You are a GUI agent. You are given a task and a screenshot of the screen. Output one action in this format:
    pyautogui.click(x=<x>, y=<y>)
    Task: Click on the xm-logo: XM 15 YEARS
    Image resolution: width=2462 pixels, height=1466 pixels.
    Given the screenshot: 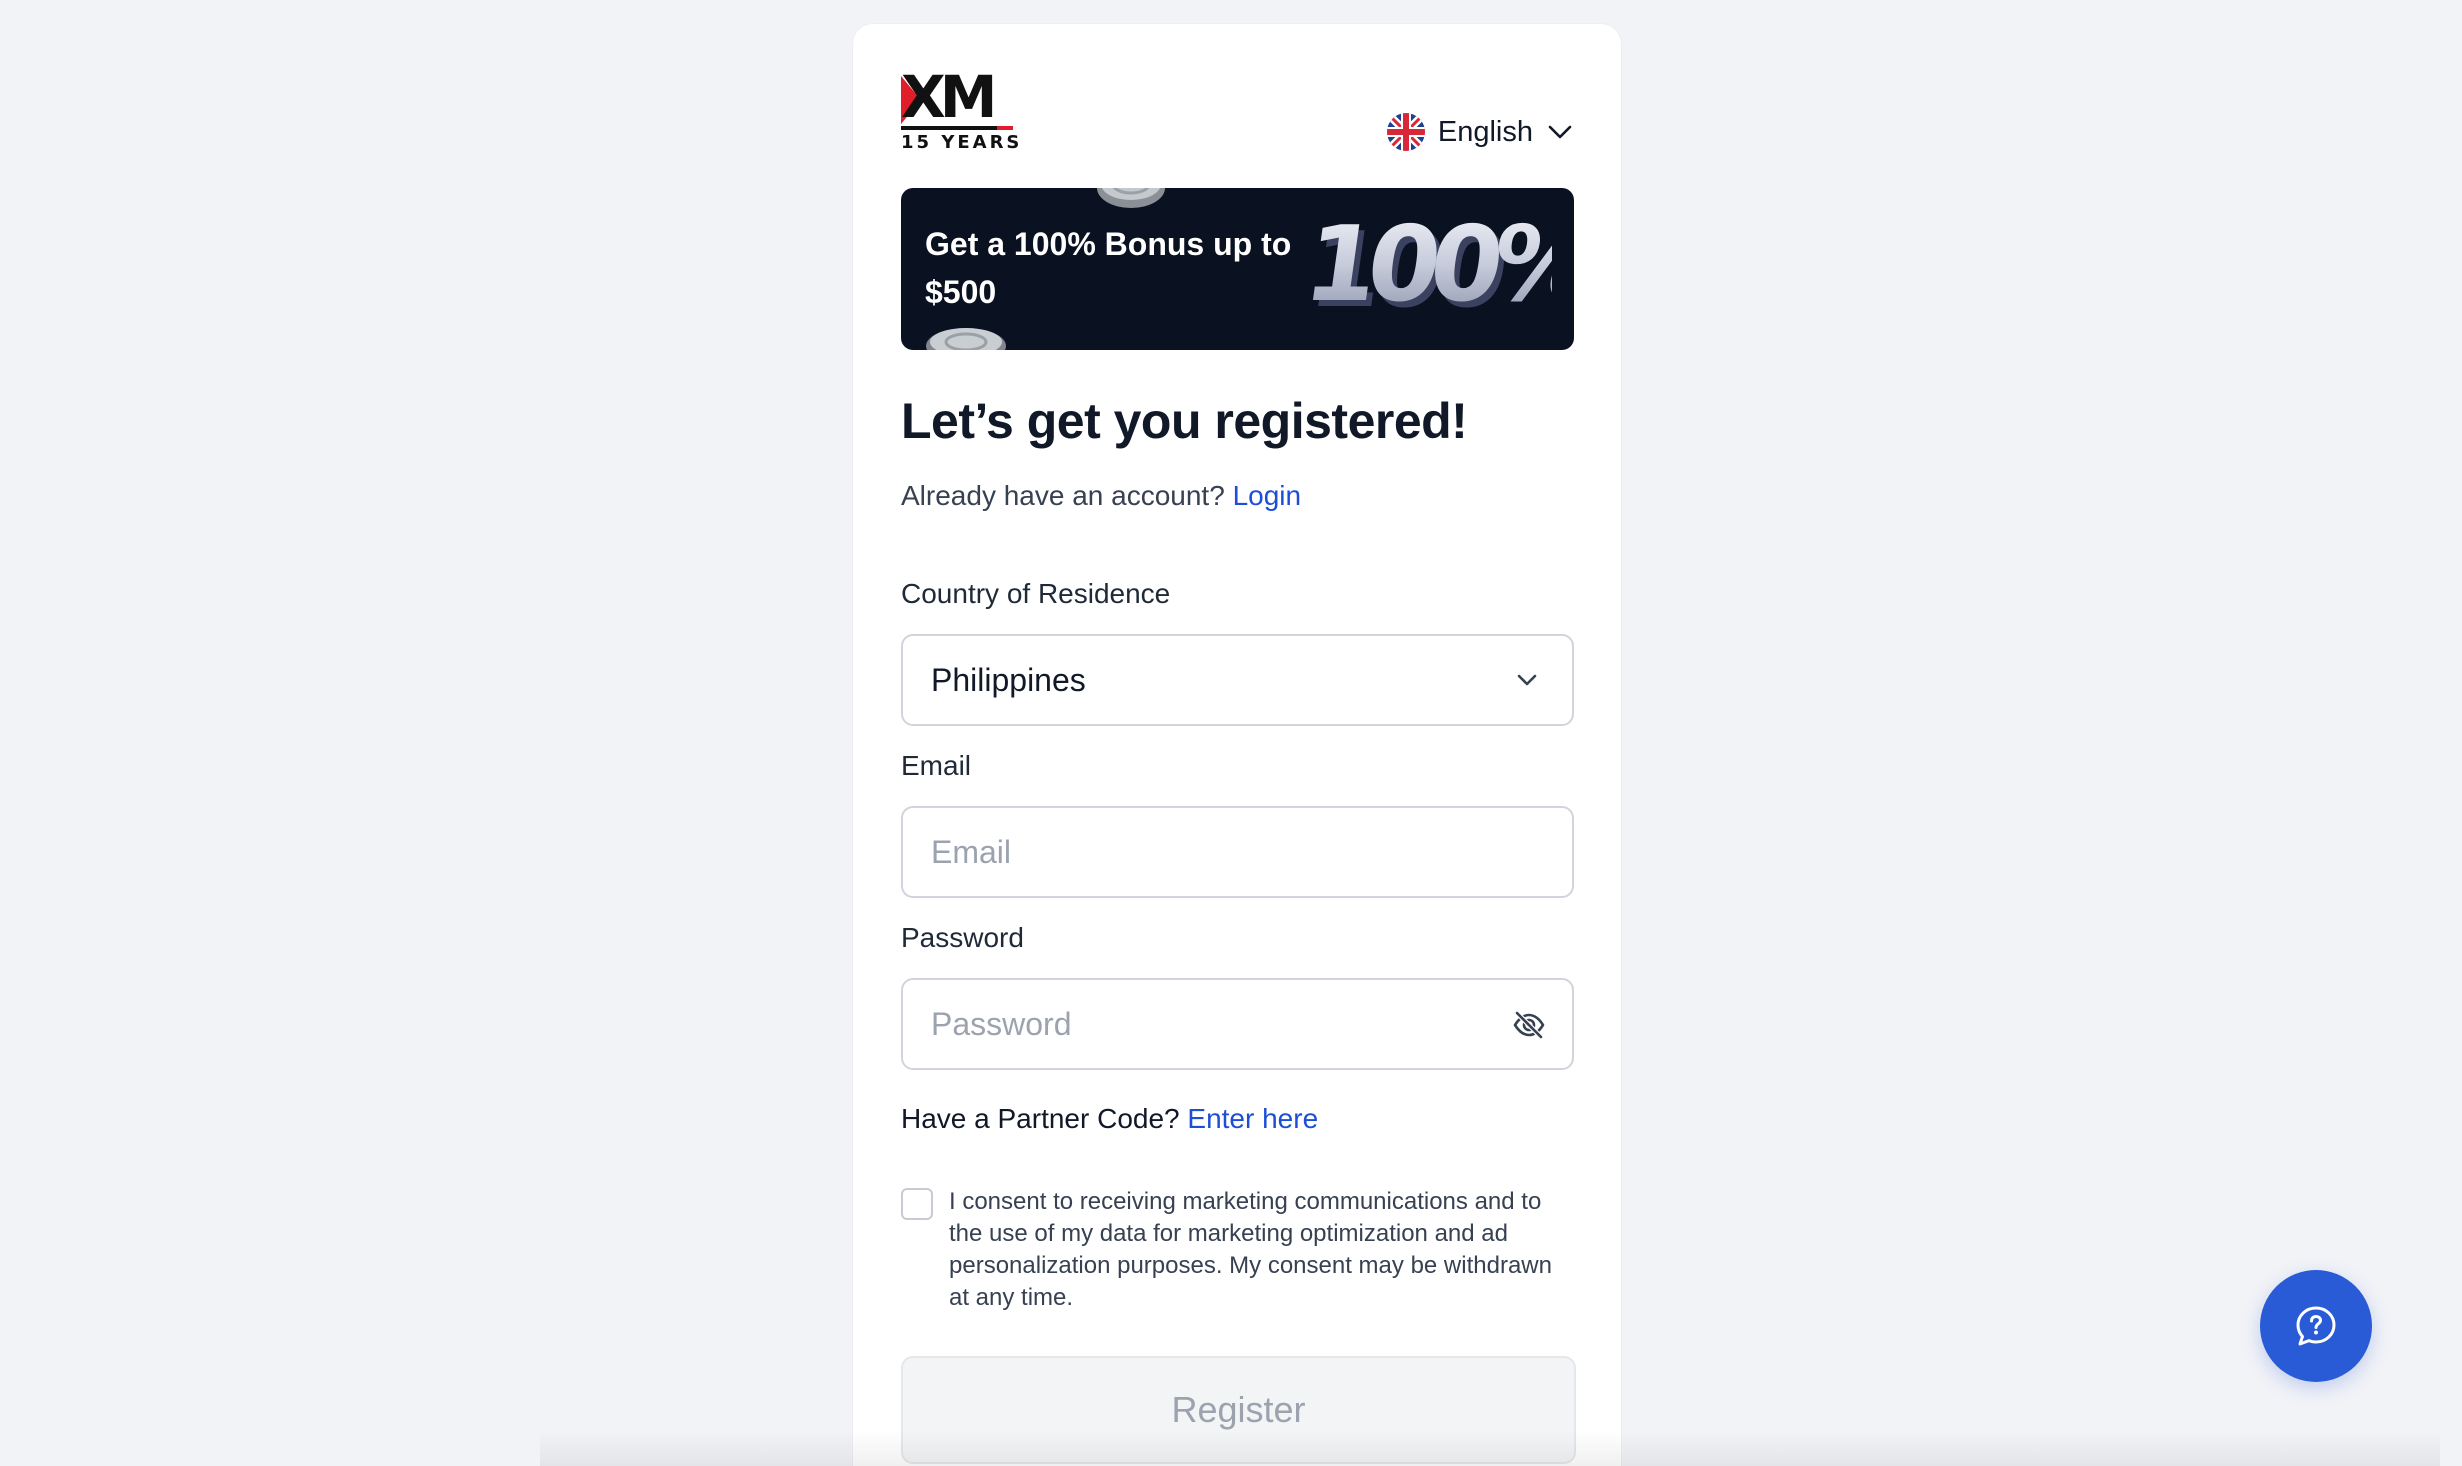 What is the action you would take?
    pyautogui.click(x=962, y=108)
    